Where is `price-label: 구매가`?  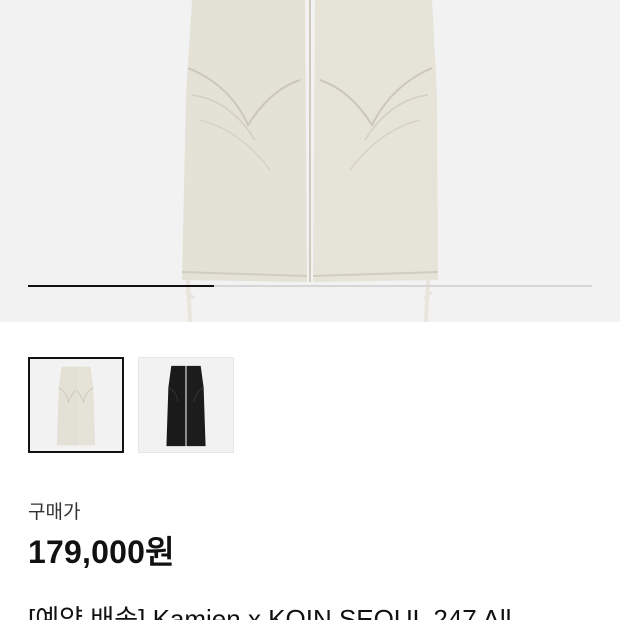
price-label: 구매가 is located at coordinates (54, 512).